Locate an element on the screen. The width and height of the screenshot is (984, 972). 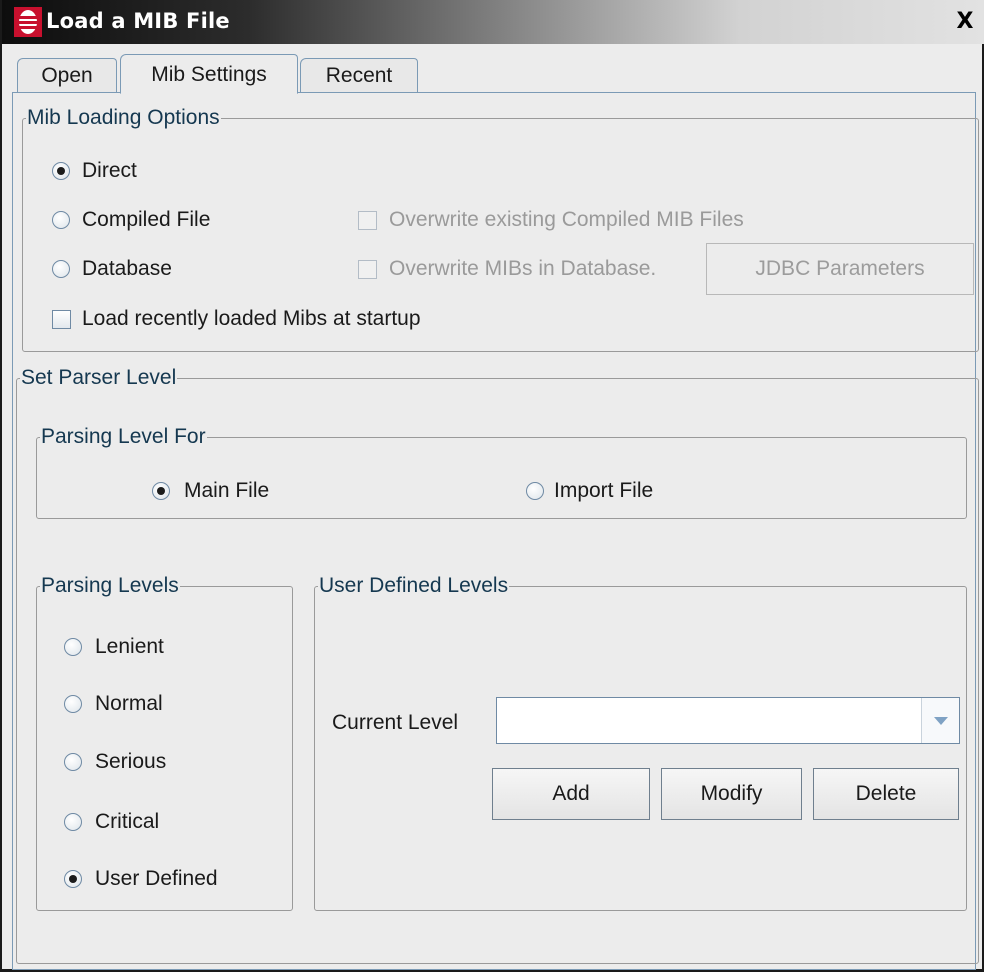
serious-label: Serious is located at coordinates (130, 762).